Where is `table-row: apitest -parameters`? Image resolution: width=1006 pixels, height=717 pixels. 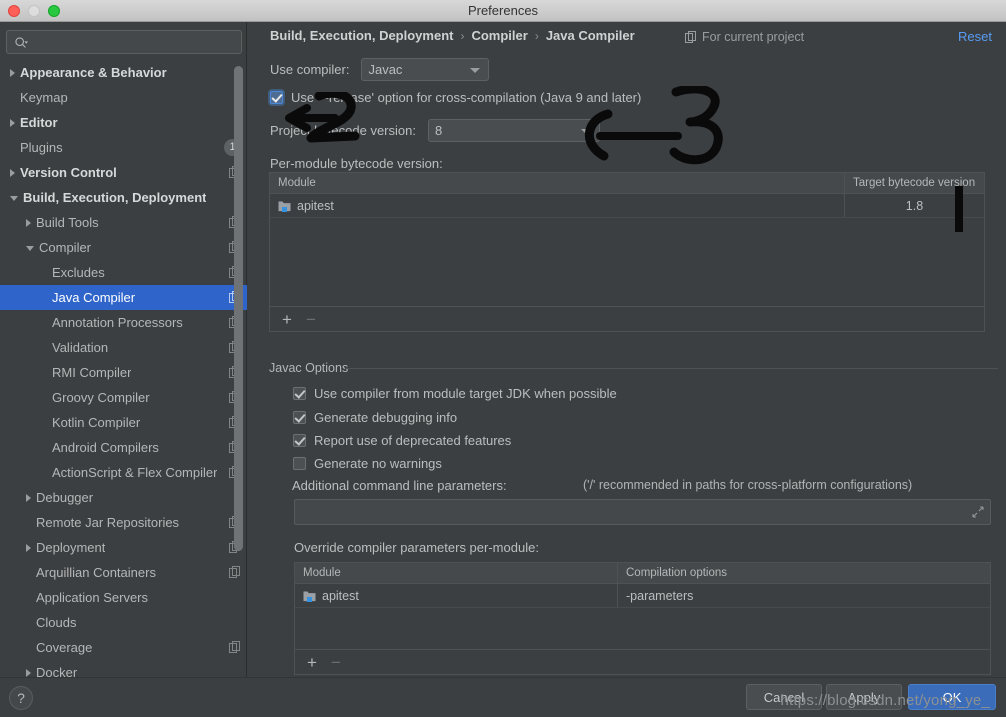
table-row: apitest -parameters is located at coordinates (642, 596).